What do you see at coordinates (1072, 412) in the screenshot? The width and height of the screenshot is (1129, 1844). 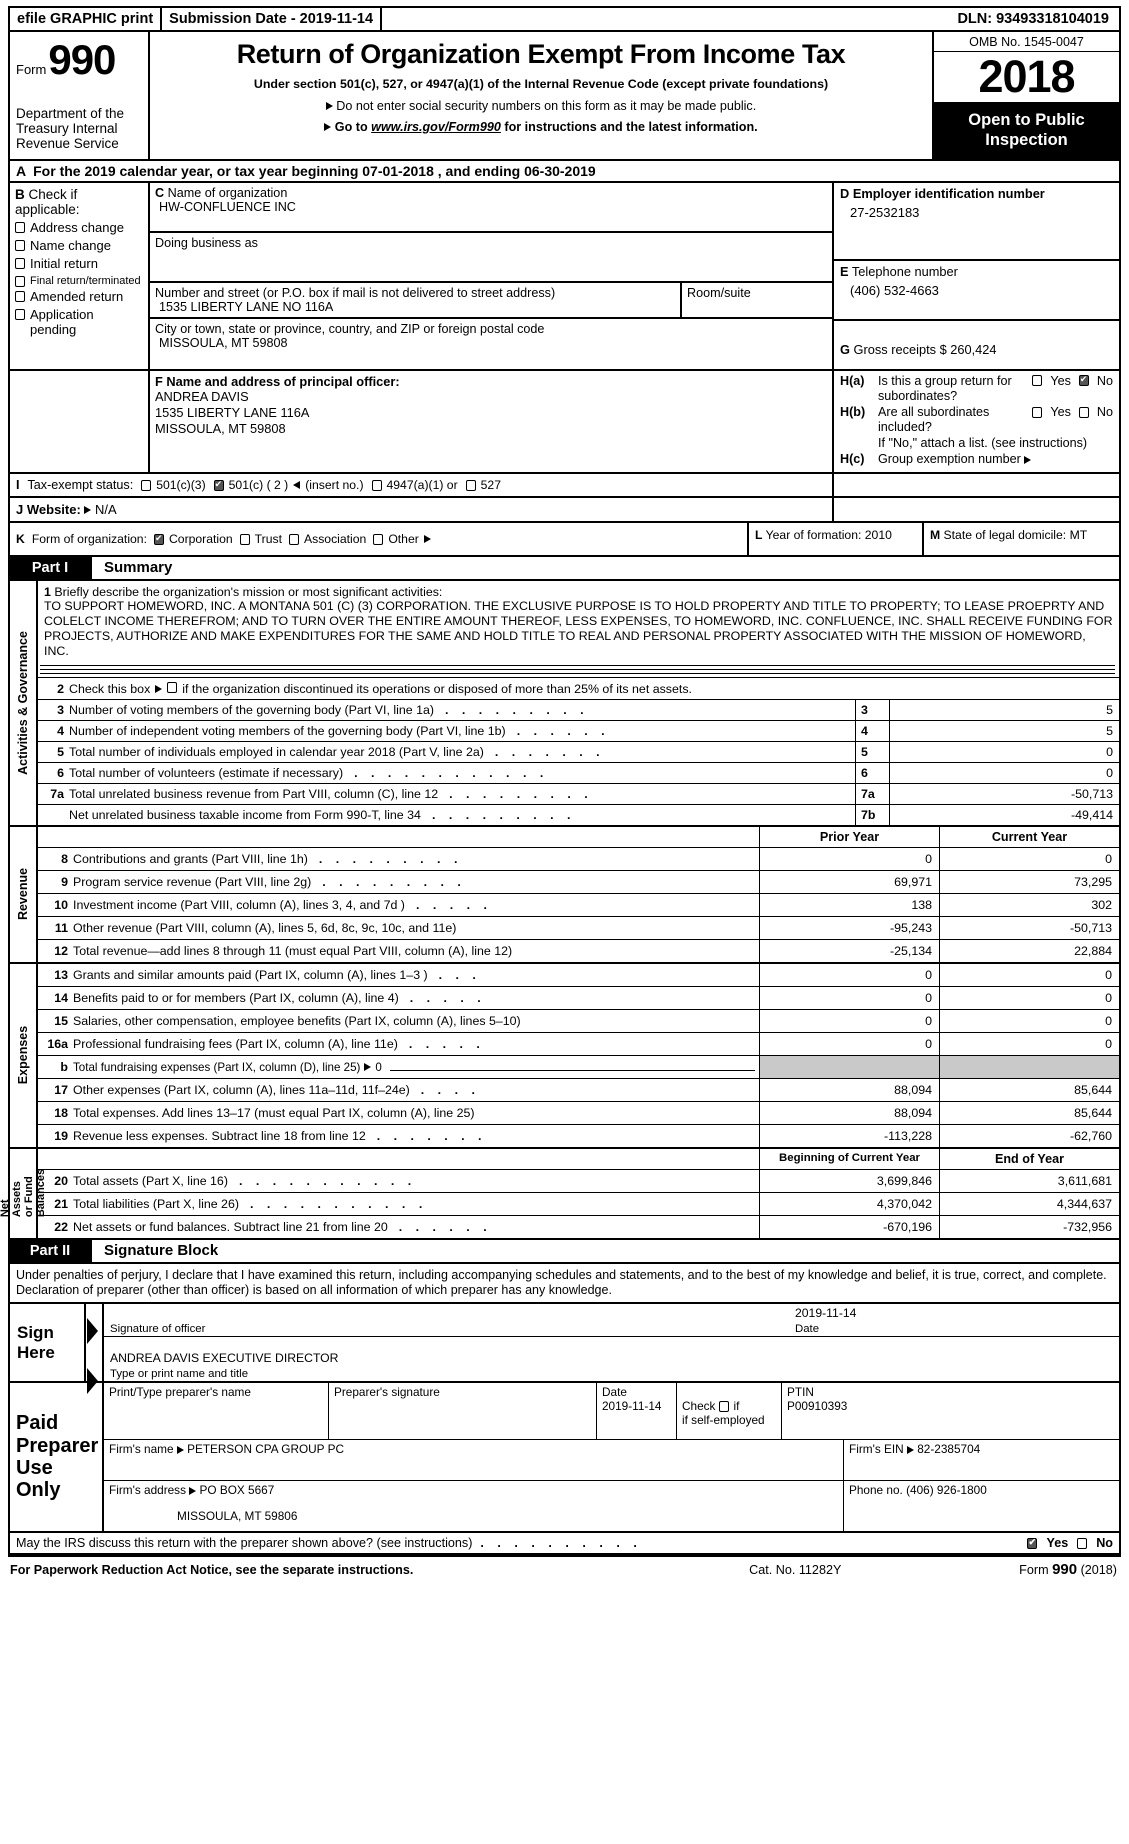 I see `line-hb-yesno: Yes No` at bounding box center [1072, 412].